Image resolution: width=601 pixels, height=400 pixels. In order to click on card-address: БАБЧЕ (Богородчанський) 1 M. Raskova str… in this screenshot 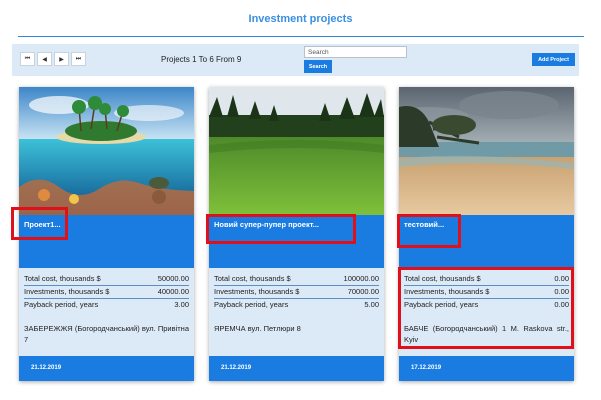, I will do `click(486, 334)`.